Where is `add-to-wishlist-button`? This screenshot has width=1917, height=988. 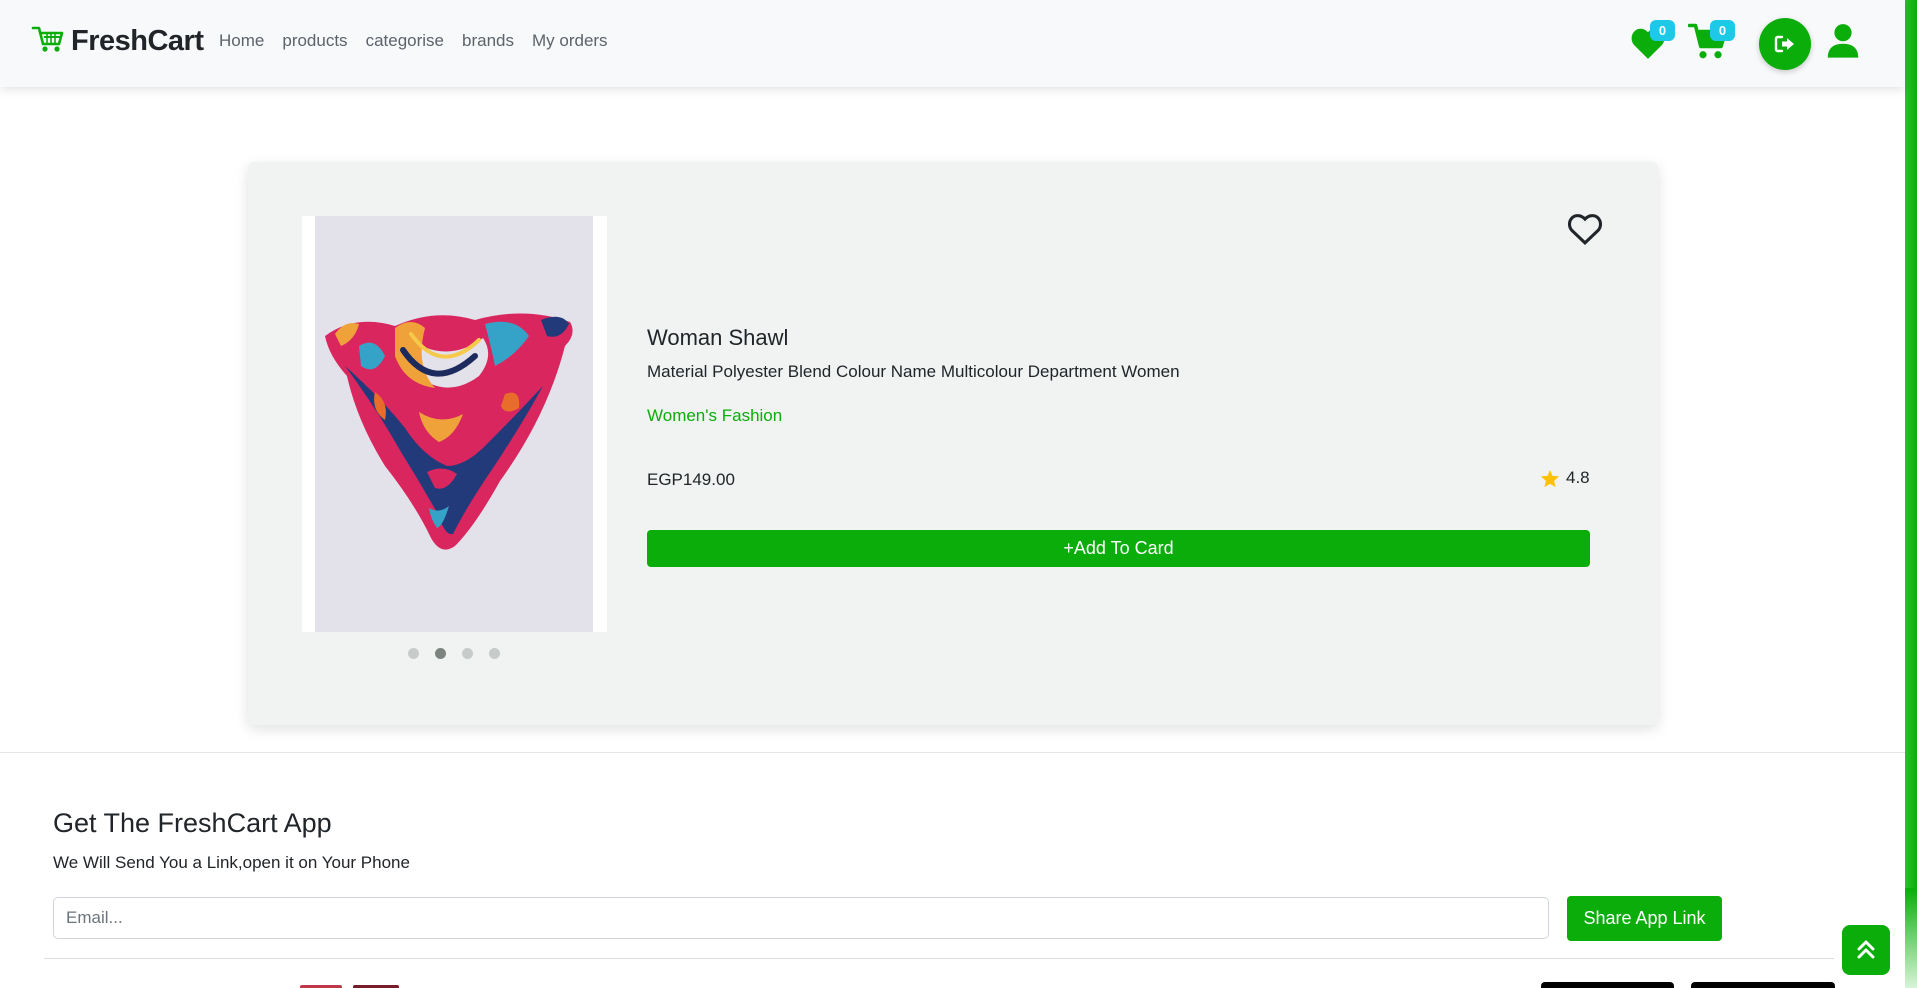 add-to-wishlist-button is located at coordinates (1585, 231).